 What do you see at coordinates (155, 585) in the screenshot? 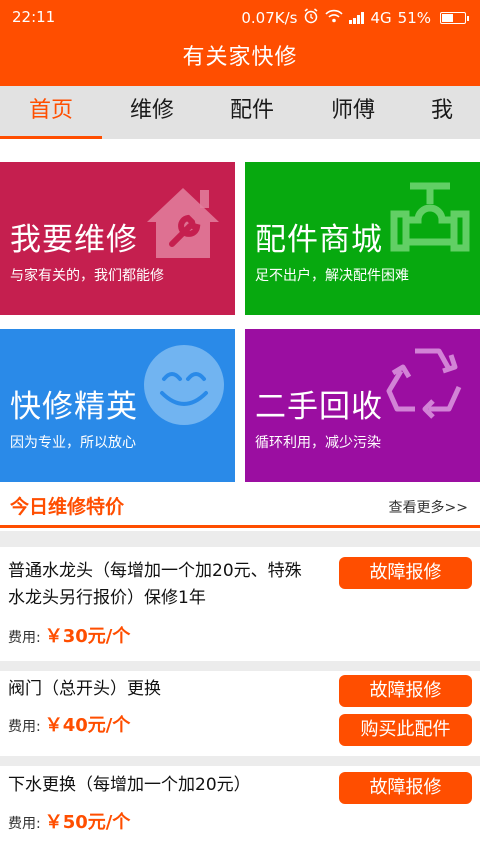
I see `item-name: 普通水龙头（每增加一个加20元、特殊 水龙头另行报价）保修1年` at bounding box center [155, 585].